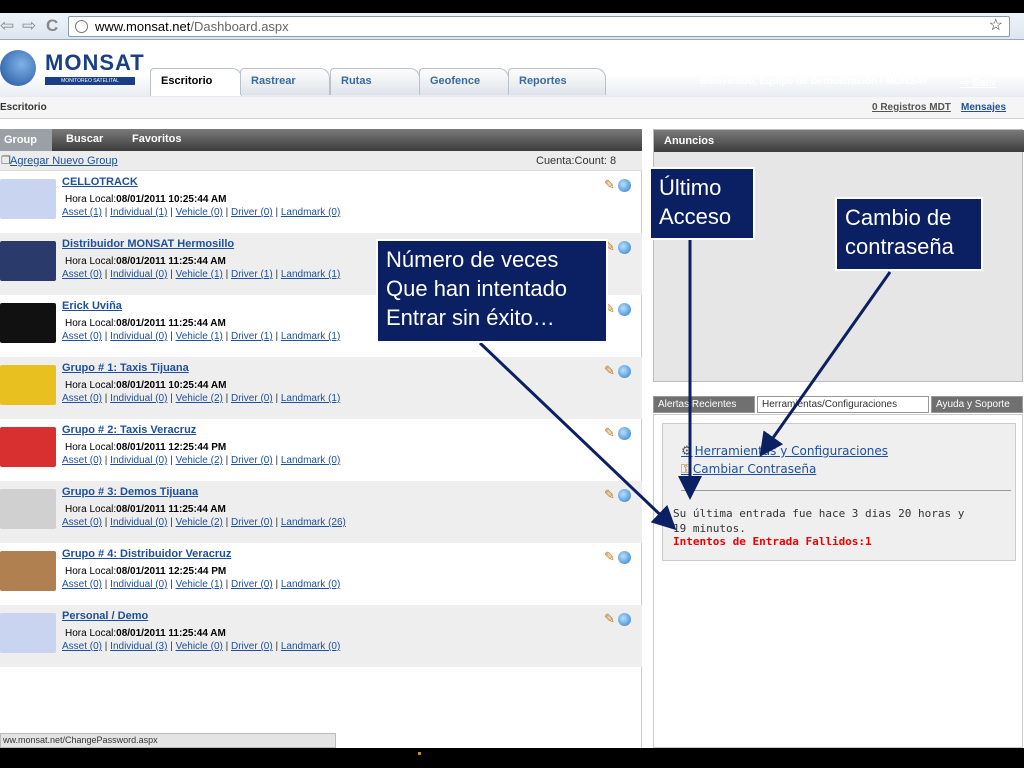 The image size is (1024, 768). I want to click on tab-geofence: Geofence, so click(464, 81).